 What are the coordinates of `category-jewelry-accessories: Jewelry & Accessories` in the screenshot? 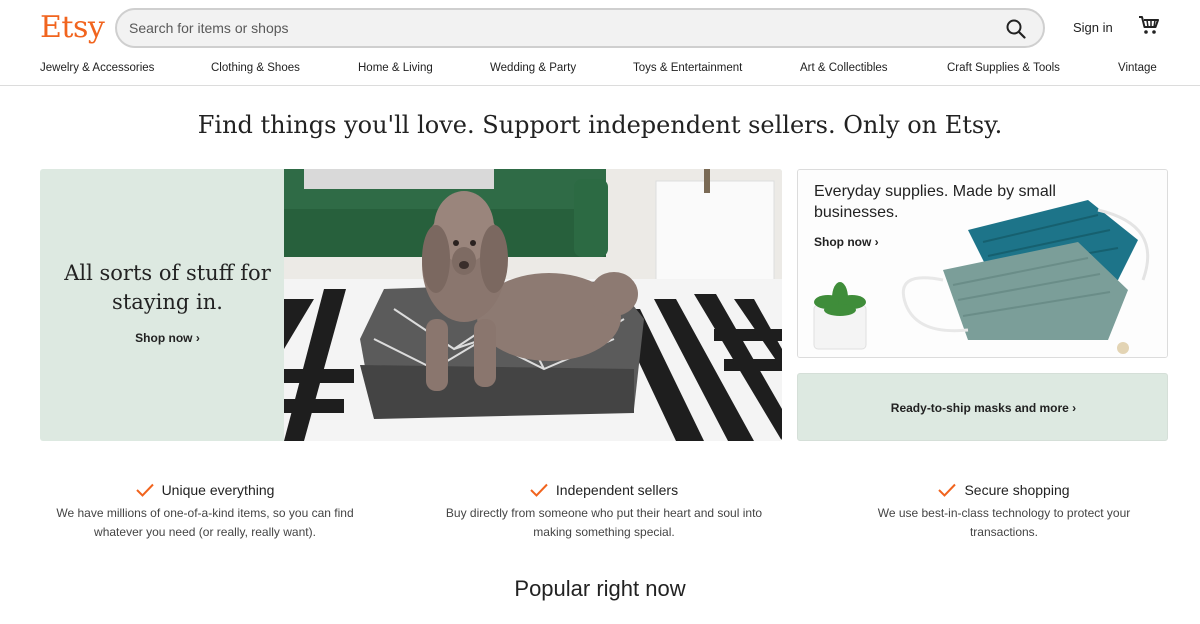 It's located at (97, 68).